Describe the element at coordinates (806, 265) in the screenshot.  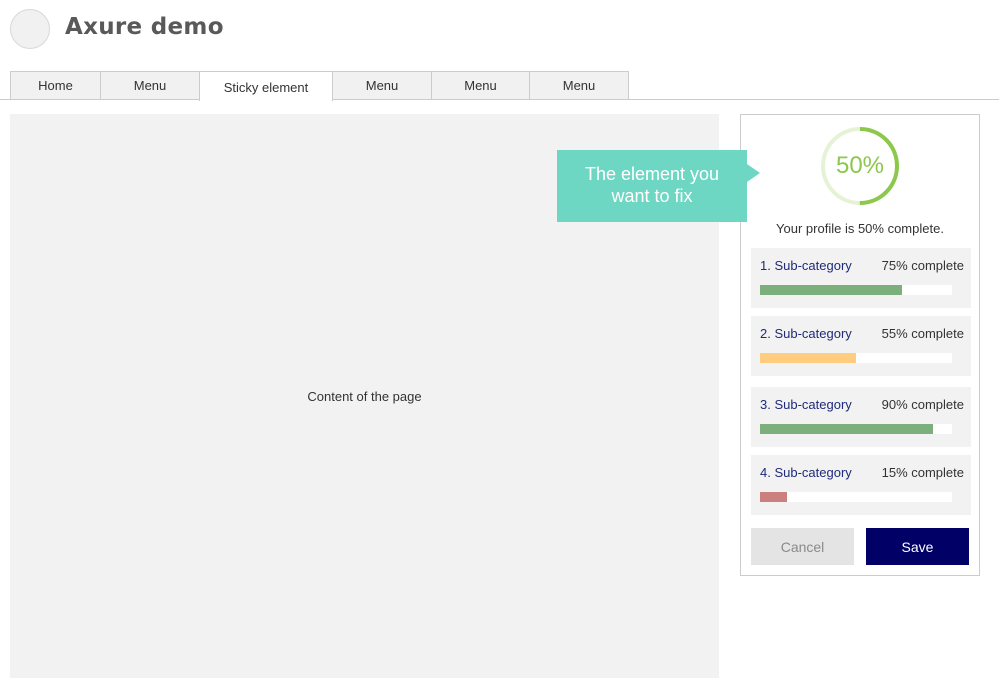
I see `subcategory-label: 1. Sub-category` at that location.